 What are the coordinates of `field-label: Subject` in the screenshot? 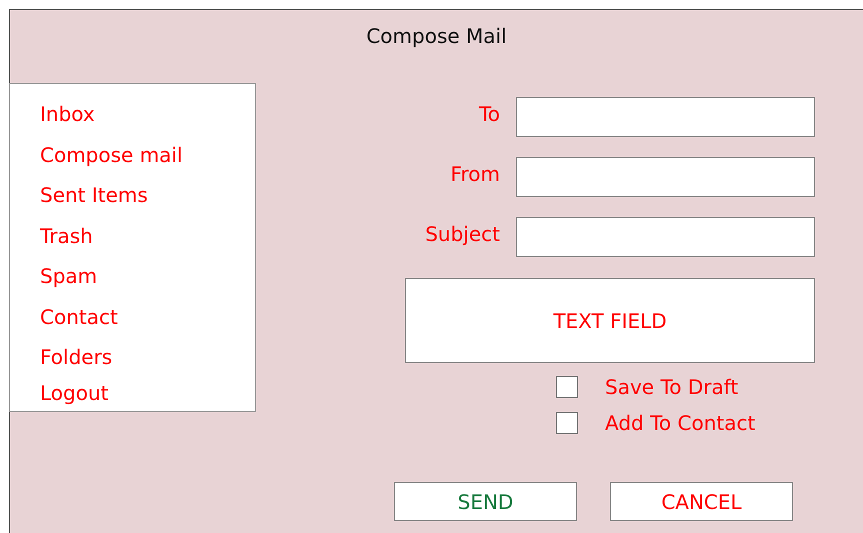 It's located at (462, 234).